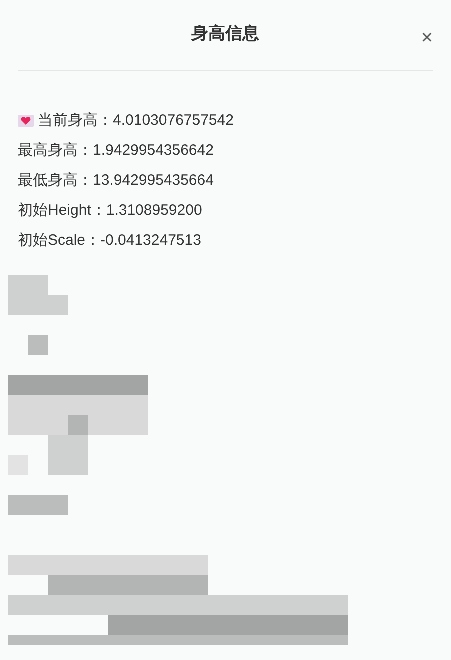 Image resolution: width=451 pixels, height=660 pixels. Describe the element at coordinates (226, 34) in the screenshot. I see `dialog-title: 身高信息` at that location.